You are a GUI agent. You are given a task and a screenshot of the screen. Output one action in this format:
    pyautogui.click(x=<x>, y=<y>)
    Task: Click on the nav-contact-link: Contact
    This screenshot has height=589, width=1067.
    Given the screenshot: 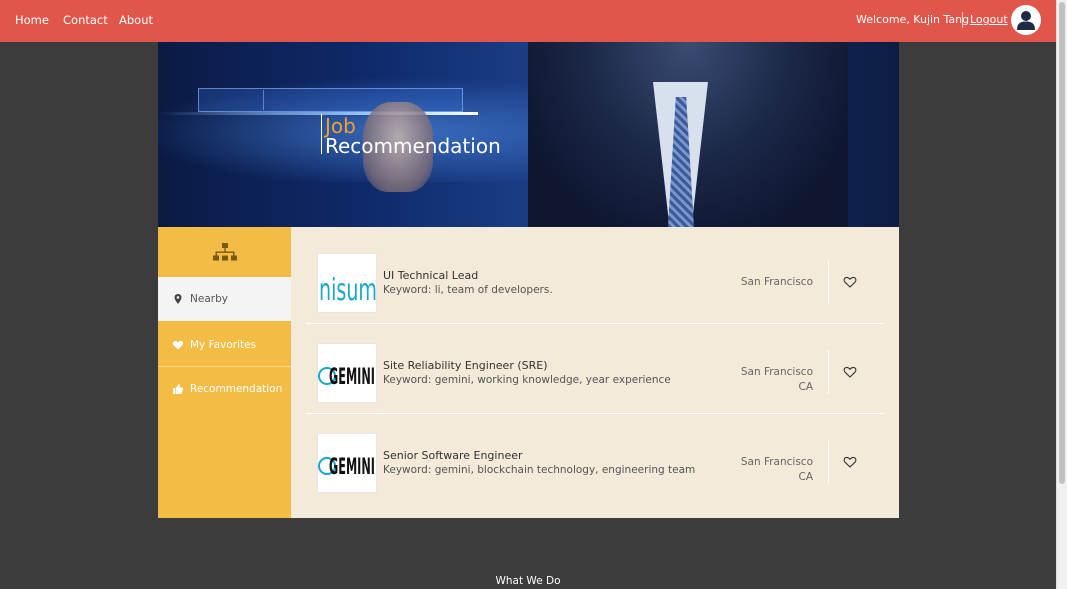 What is the action you would take?
    pyautogui.click(x=85, y=20)
    